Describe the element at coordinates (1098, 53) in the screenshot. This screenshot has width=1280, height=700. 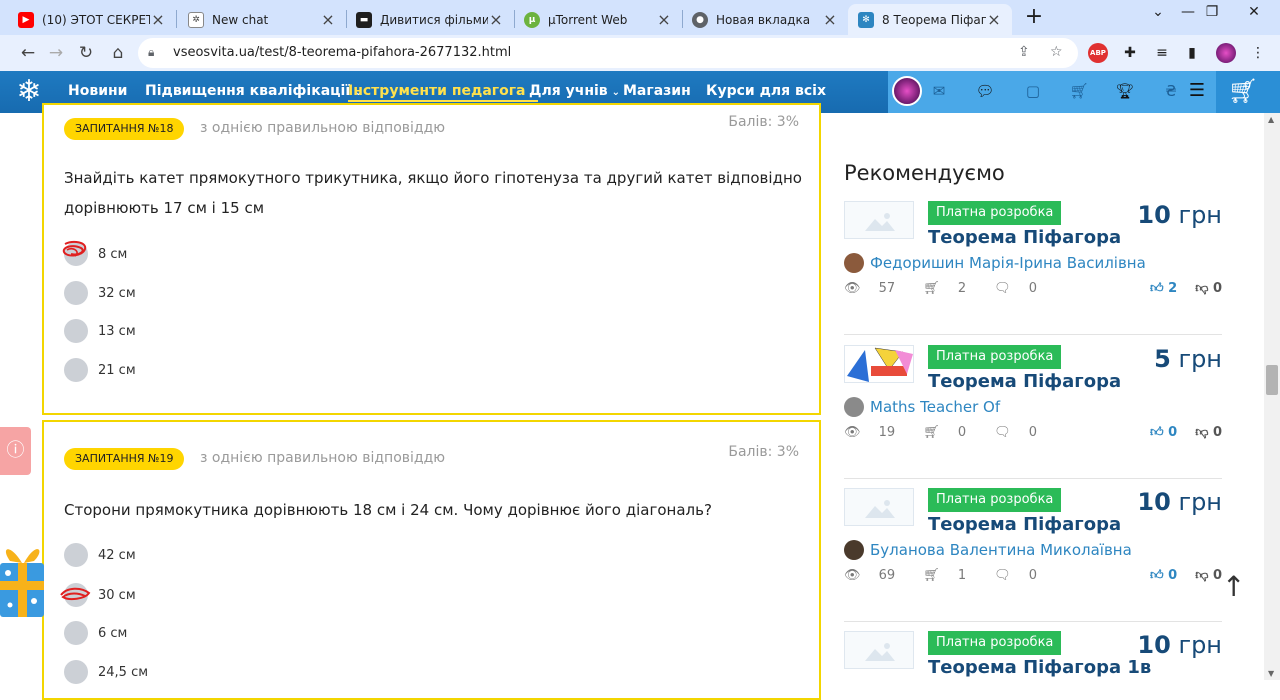
I see `adblock-icon: ABP` at that location.